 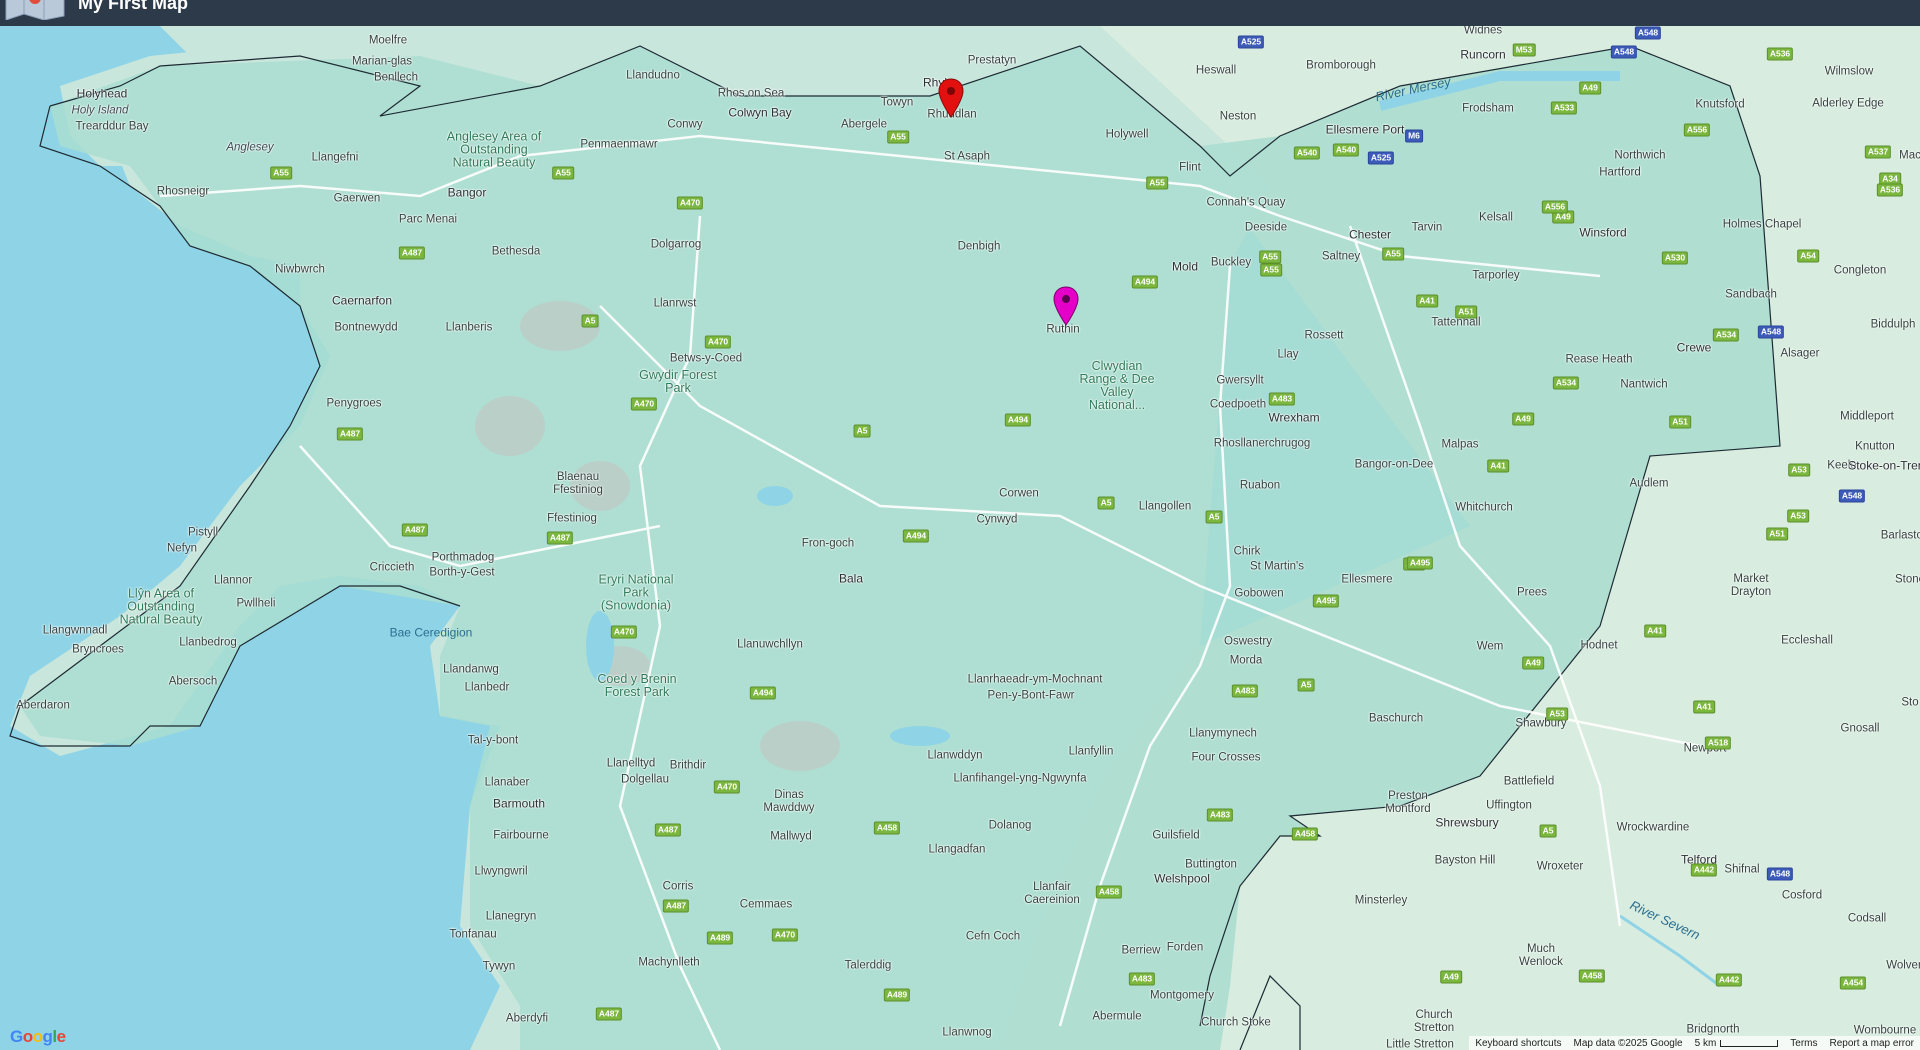 What do you see at coordinates (1381, 158) in the screenshot?
I see `motorway-shield: A525` at bounding box center [1381, 158].